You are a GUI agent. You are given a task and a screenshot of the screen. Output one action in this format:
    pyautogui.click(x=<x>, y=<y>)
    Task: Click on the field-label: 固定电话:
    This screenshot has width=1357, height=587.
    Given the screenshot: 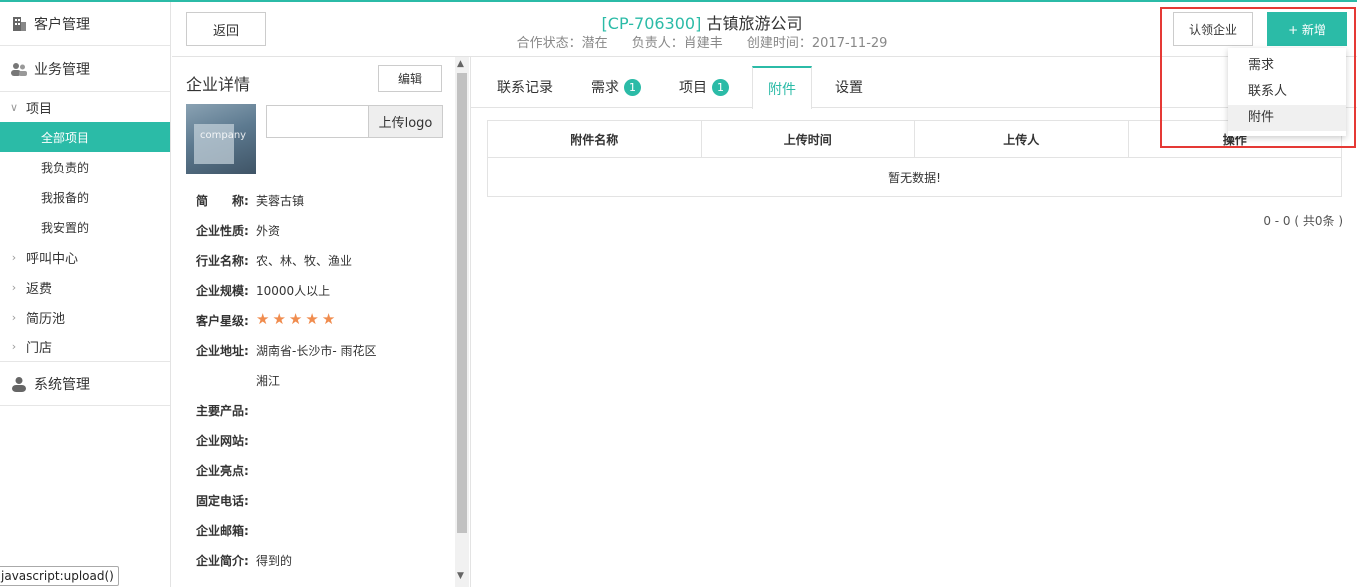 What is the action you would take?
    pyautogui.click(x=222, y=501)
    